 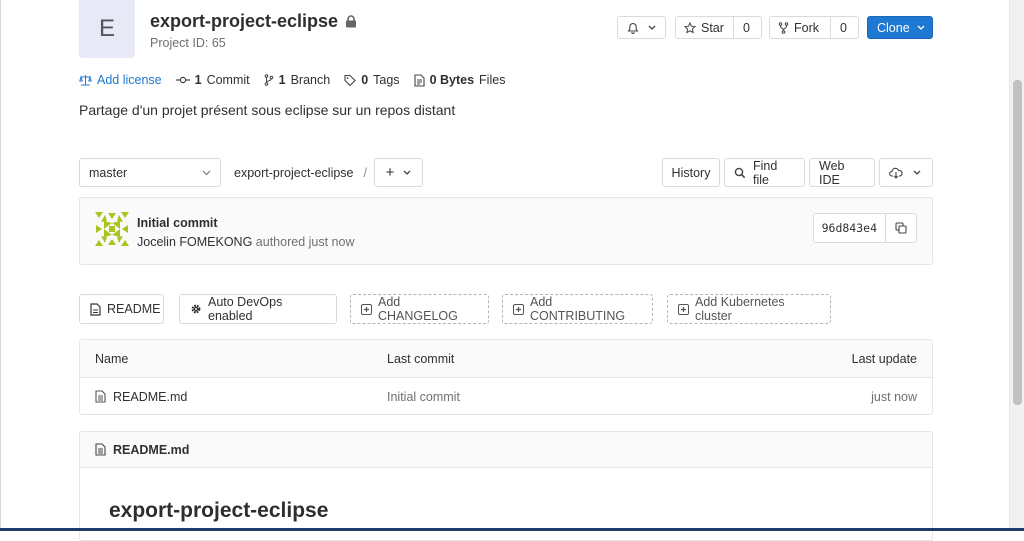 I want to click on file-name: README.md, so click(x=150, y=396).